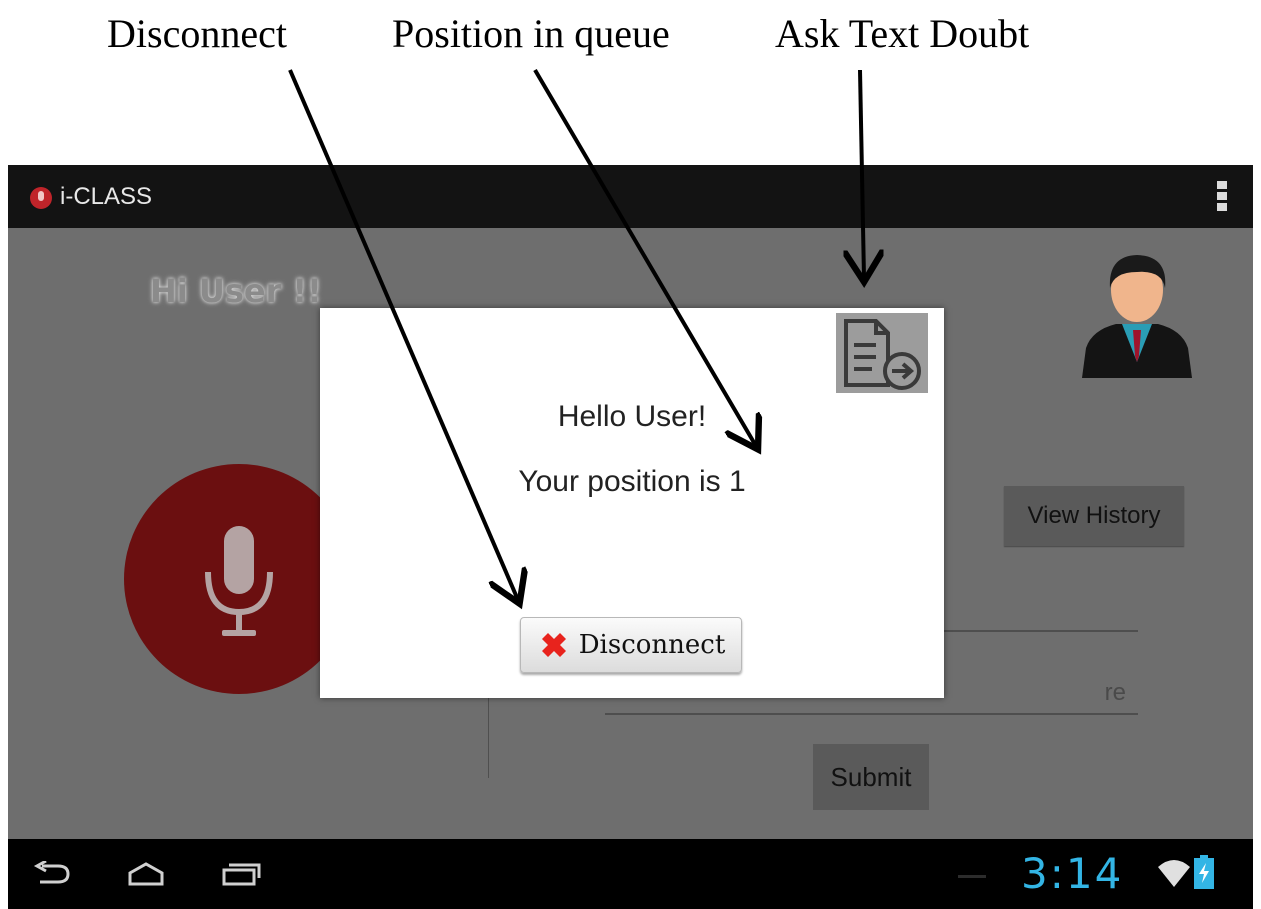 The height and width of the screenshot is (909, 1261). I want to click on arrow-position, so click(644, 257).